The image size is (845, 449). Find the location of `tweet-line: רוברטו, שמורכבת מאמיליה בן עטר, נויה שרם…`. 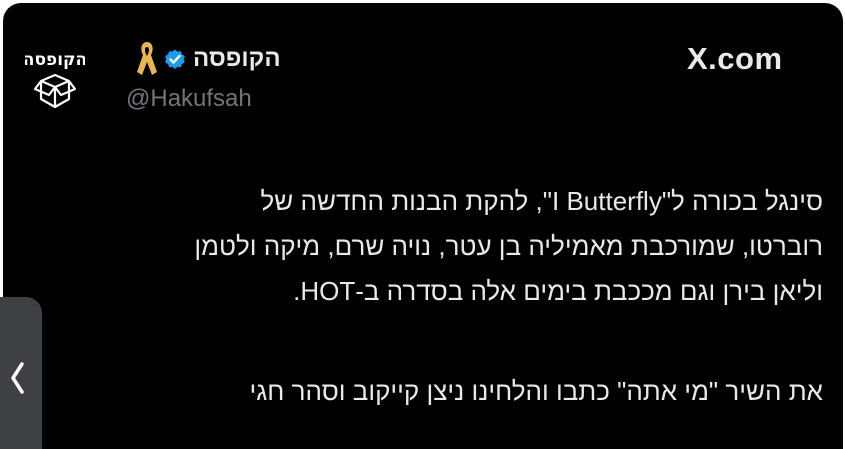

tweet-line: רוברטו, שמורכבת מאמיליה בן עטר, נויה שרם… is located at coordinates (508, 246).